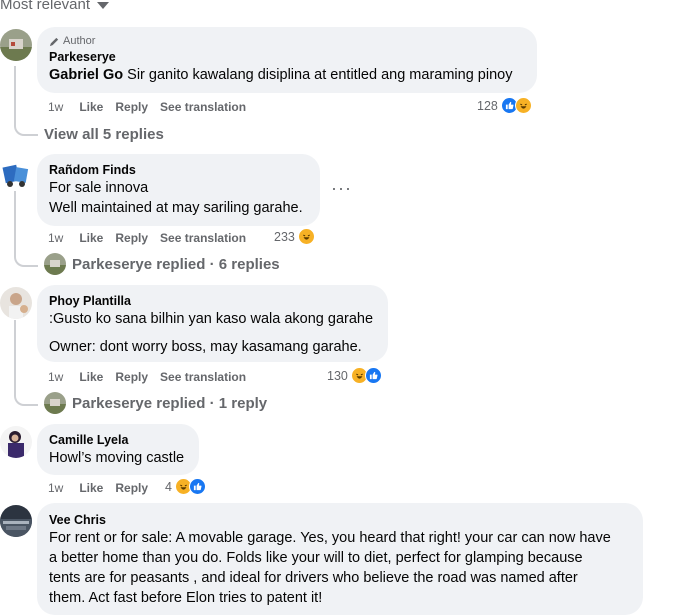  Describe the element at coordinates (79, 41) in the screenshot. I see `author-badge-label: Author` at that location.